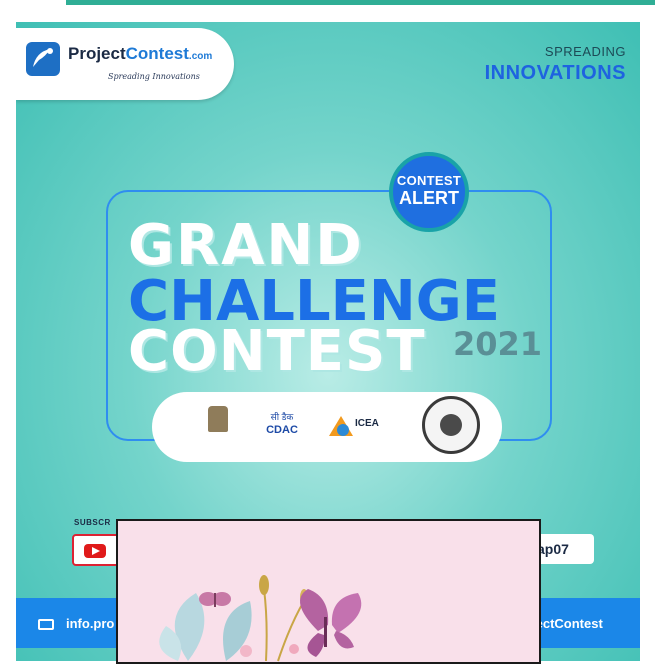  Describe the element at coordinates (555, 73) in the screenshot. I see `innovations-label: INNOVATIONS` at that location.